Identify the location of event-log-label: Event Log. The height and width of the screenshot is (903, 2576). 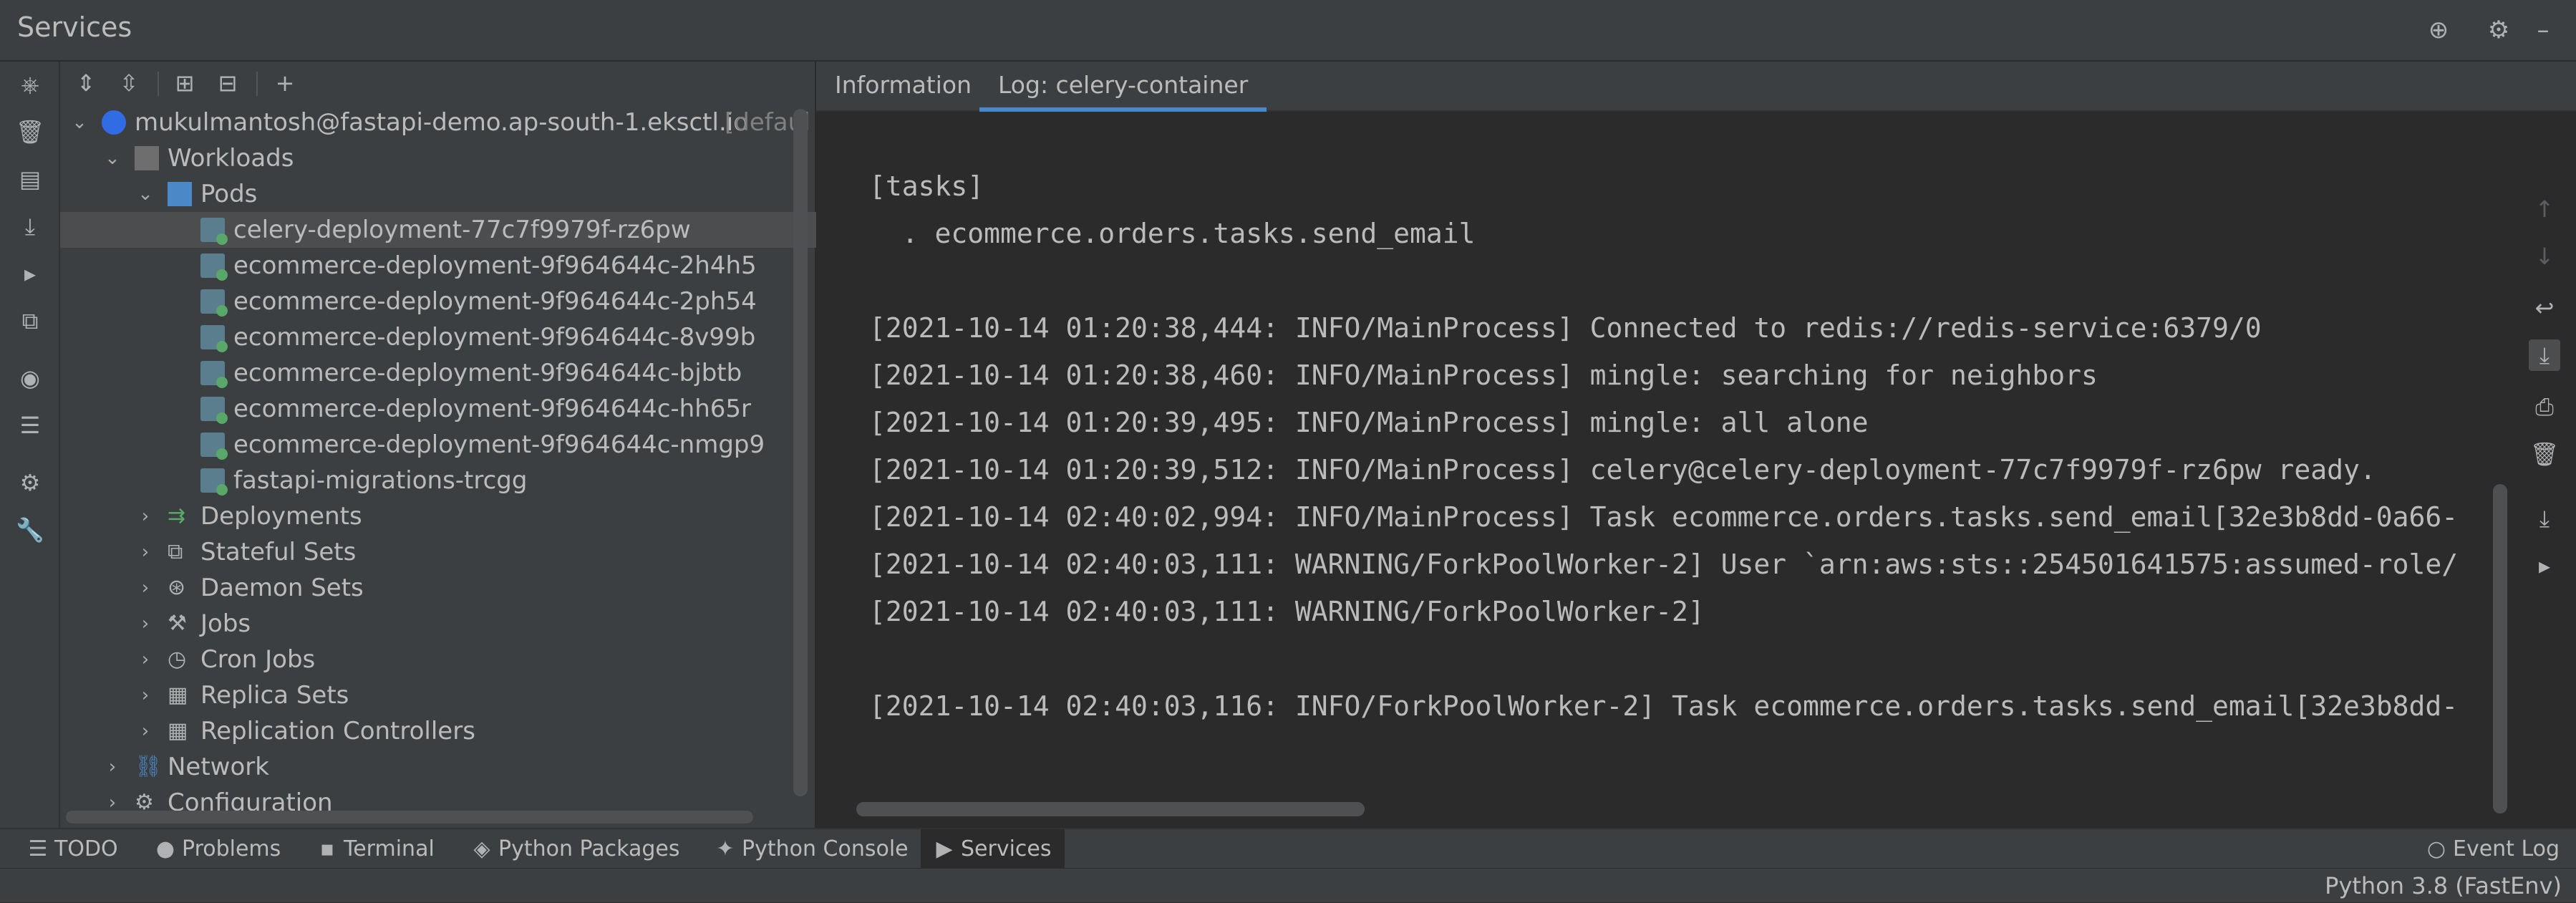
(2507, 848).